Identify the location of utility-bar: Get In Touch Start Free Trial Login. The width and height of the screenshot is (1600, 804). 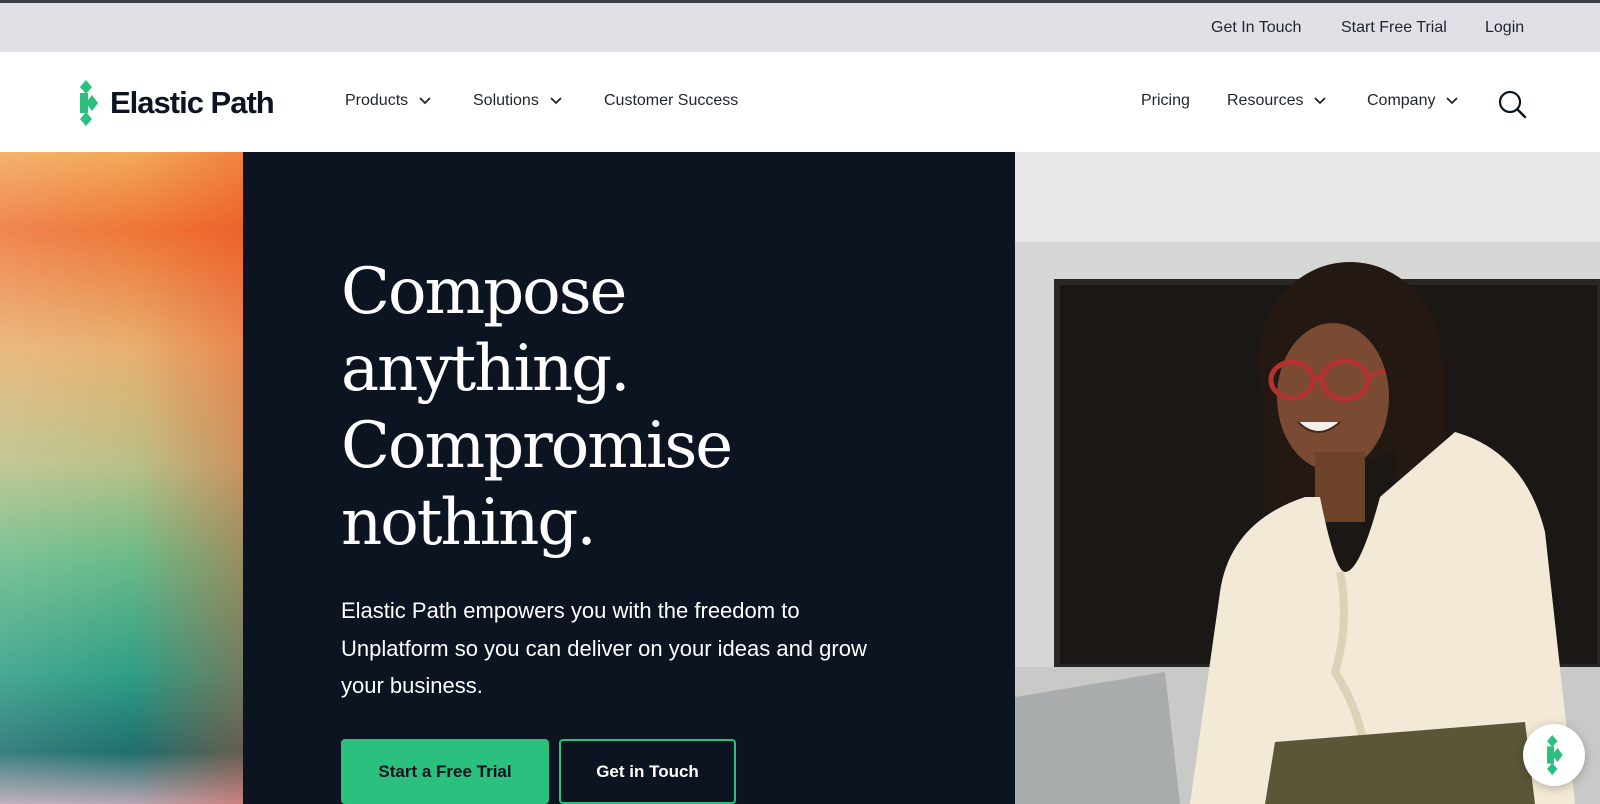
(800, 26).